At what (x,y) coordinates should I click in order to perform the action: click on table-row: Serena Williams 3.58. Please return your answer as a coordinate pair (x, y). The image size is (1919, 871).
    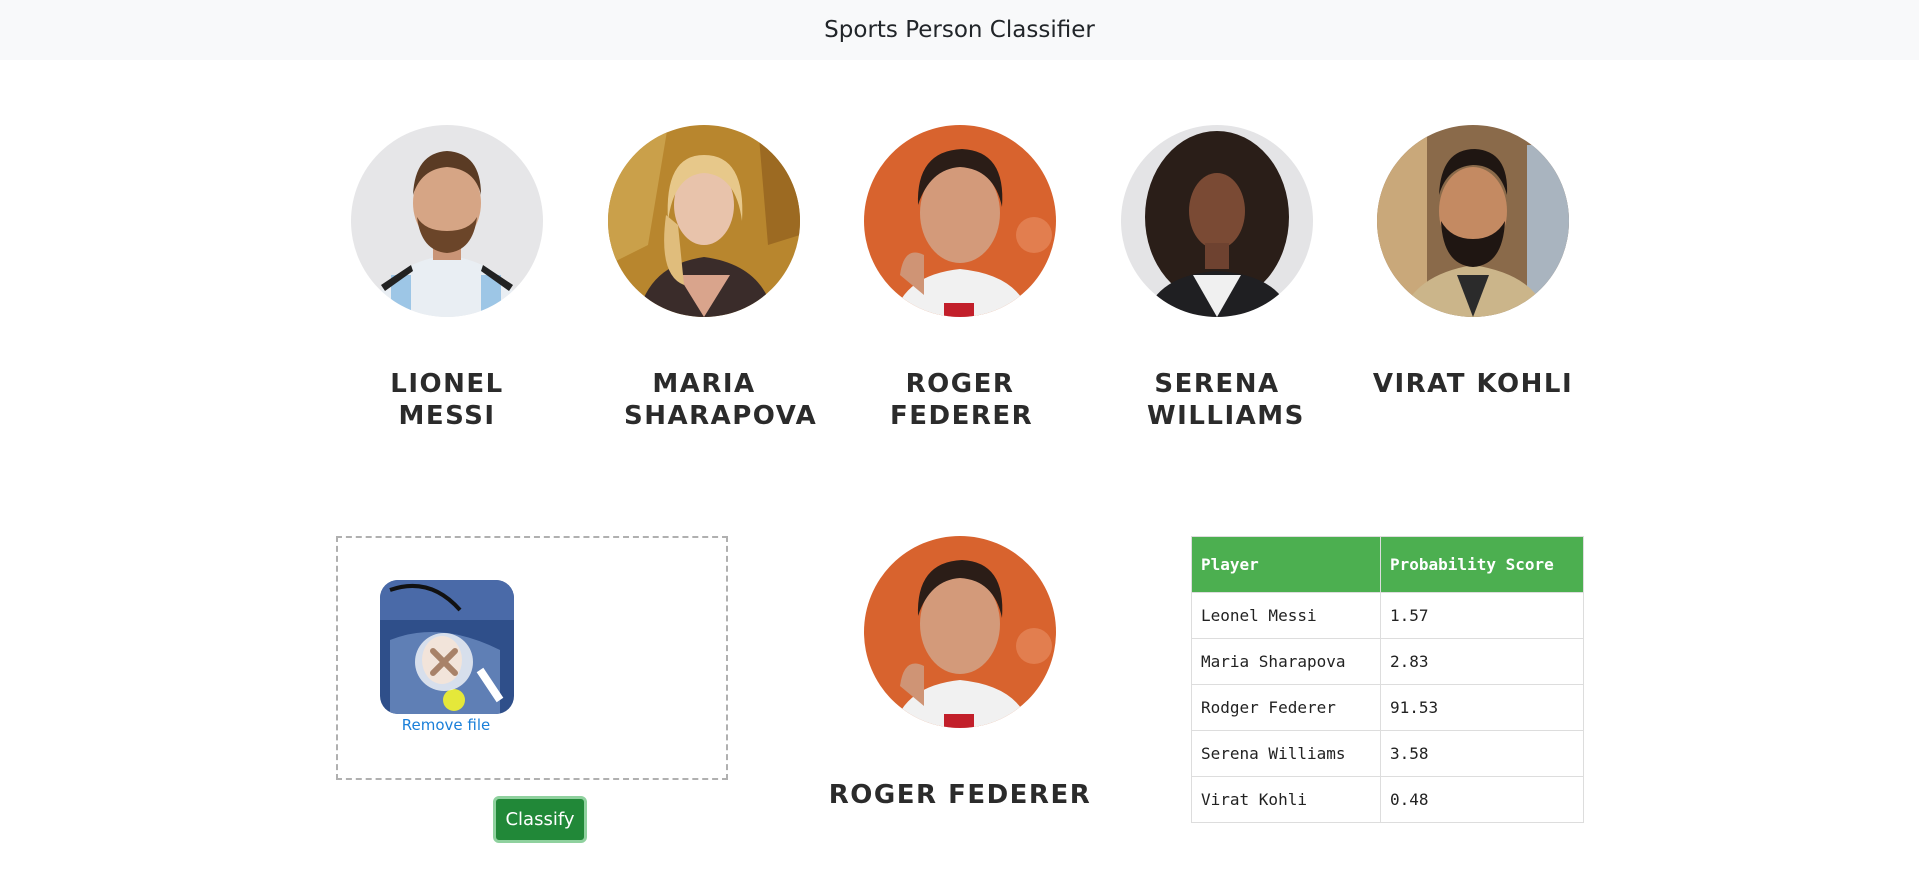
    Looking at the image, I should click on (1387, 753).